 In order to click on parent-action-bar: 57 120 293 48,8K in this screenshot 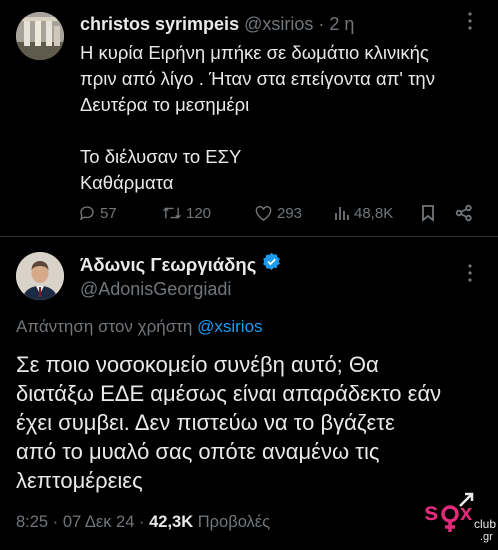, I will do `click(278, 213)`.